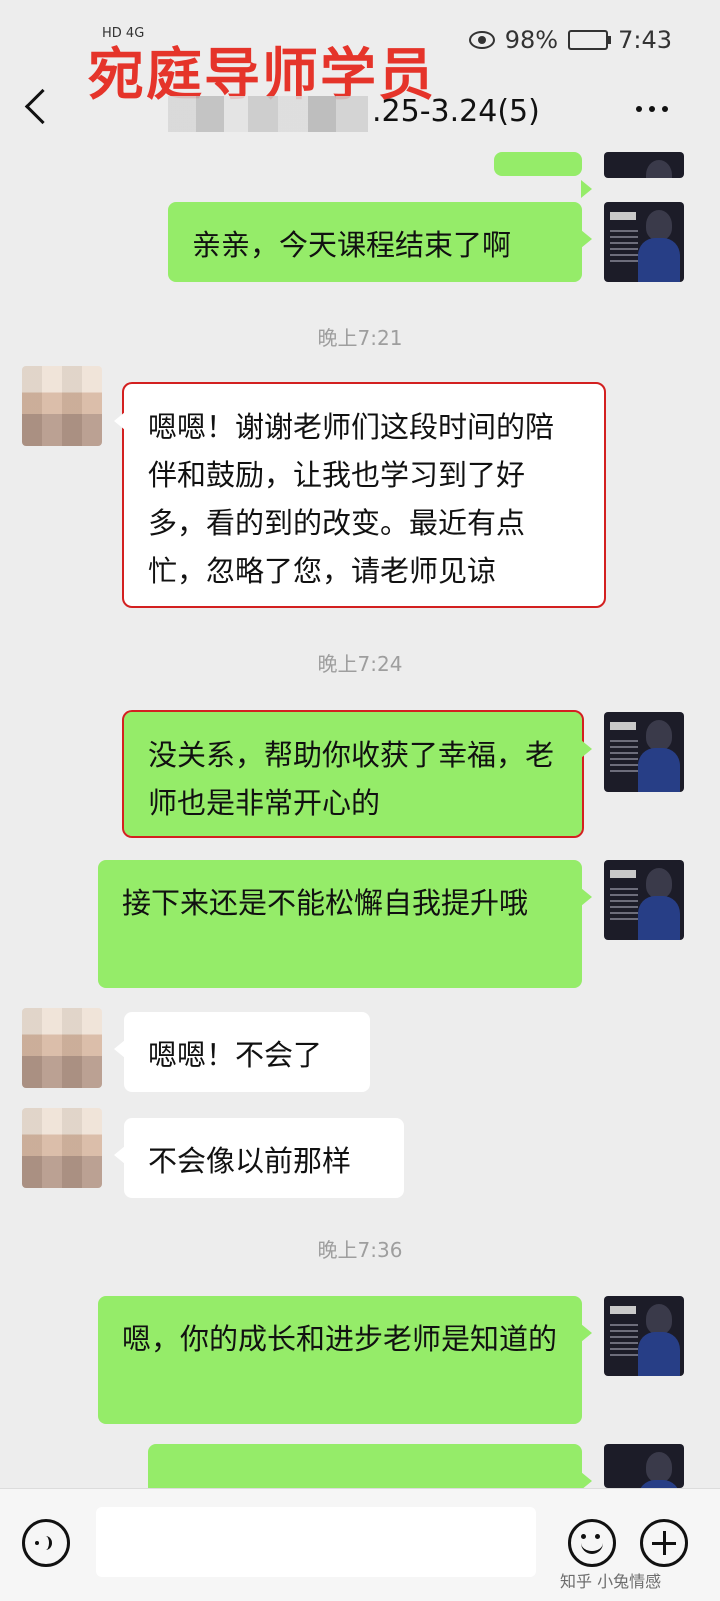 The height and width of the screenshot is (1601, 720). What do you see at coordinates (456, 111) in the screenshot?
I see `chat-title: .25-3.24(5)` at bounding box center [456, 111].